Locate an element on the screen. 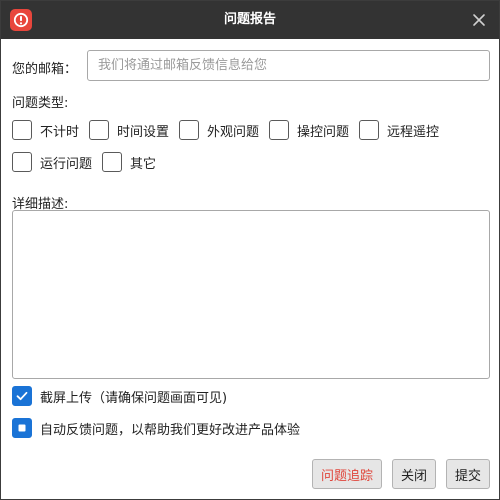 This screenshot has height=500, width=500. trace-problem-button: 问题追踪 is located at coordinates (347, 474).